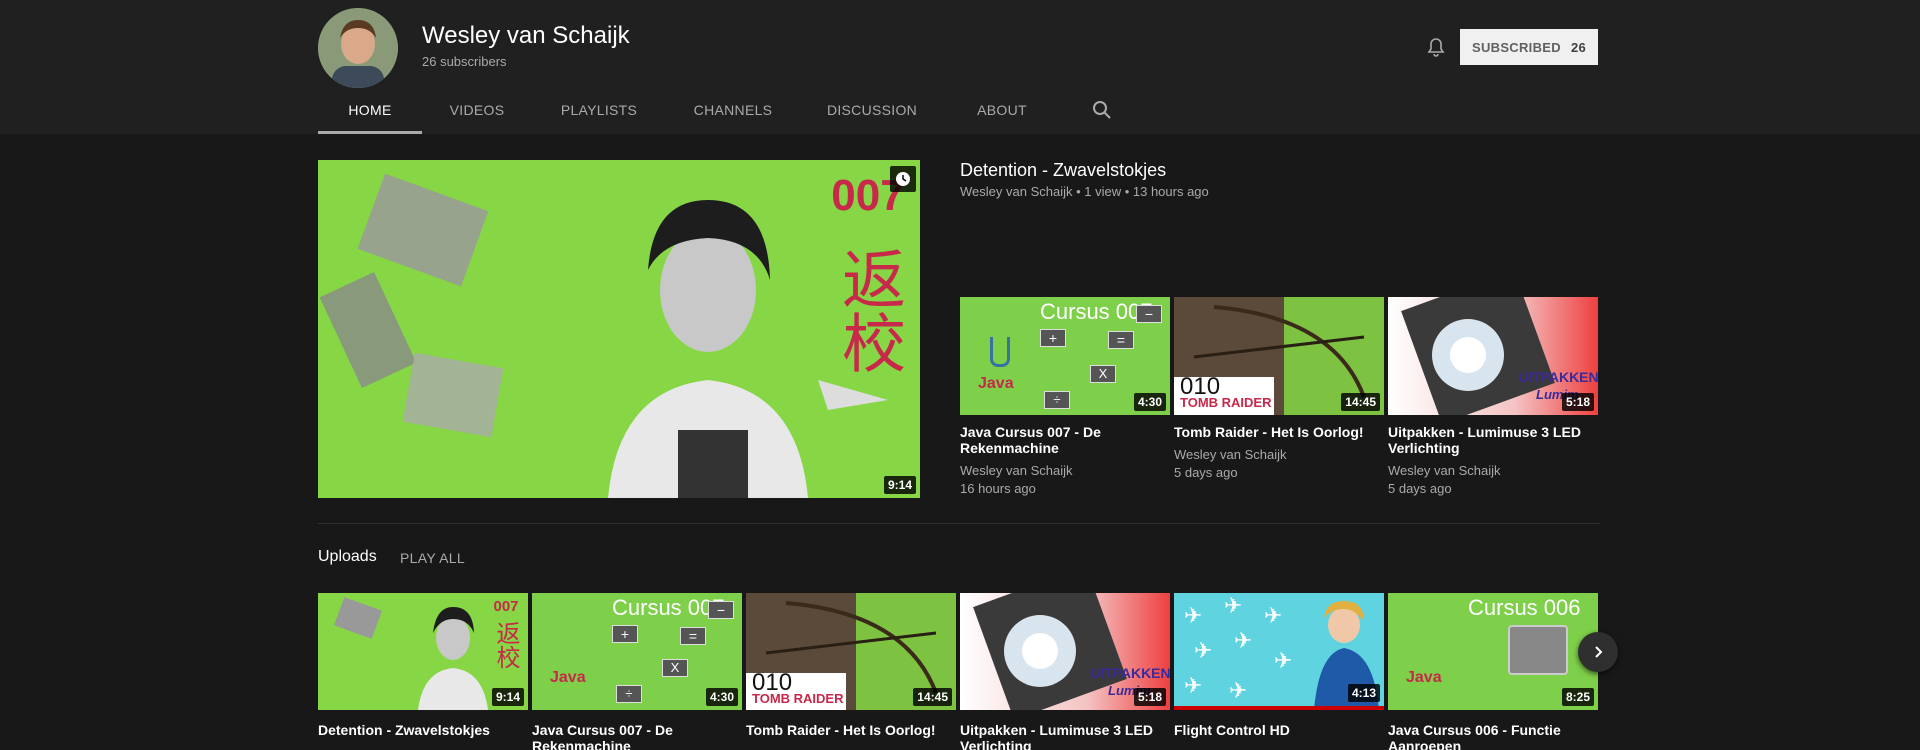 This screenshot has width=1920, height=750. I want to click on upload-thumbnail-1: 007 返校 9:14, so click(423, 651).